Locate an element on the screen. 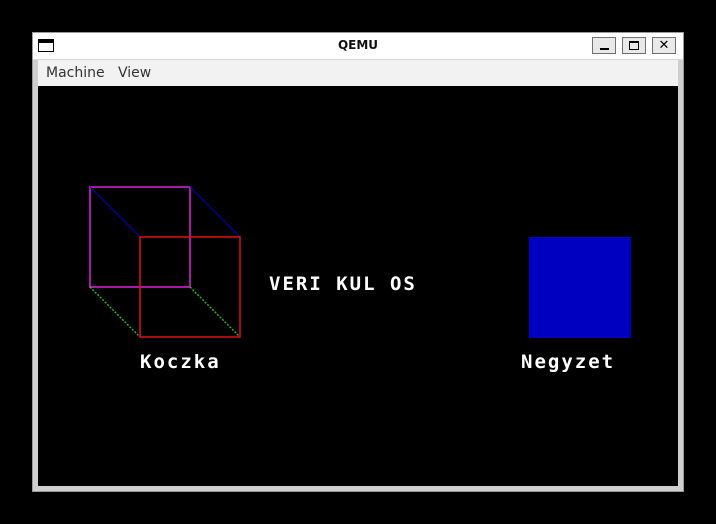  cube-label: Koczka is located at coordinates (180, 362).